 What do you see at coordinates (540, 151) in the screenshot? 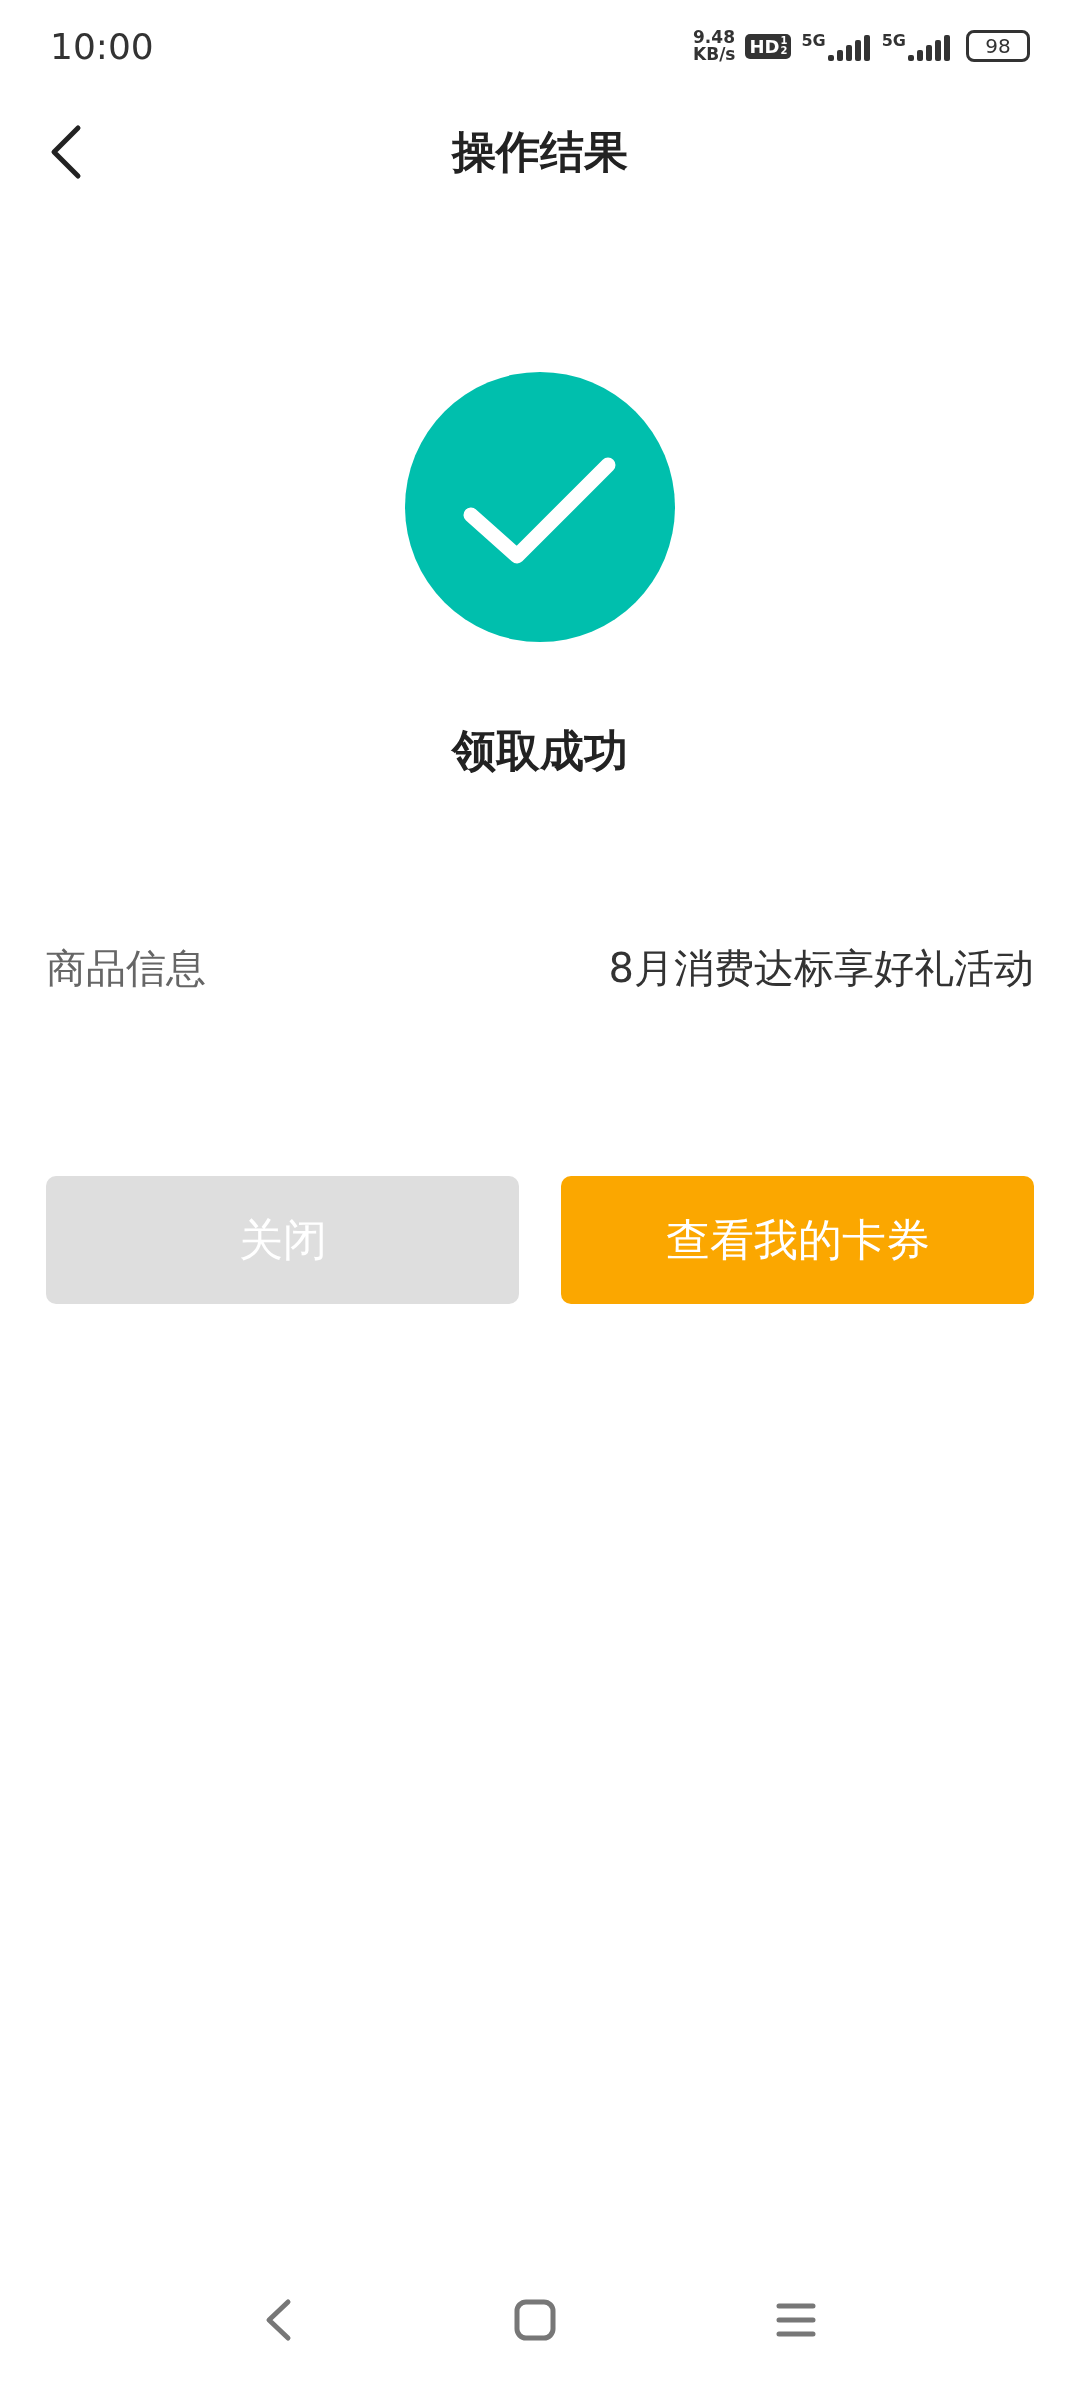
I see `page-title: 操作结果` at bounding box center [540, 151].